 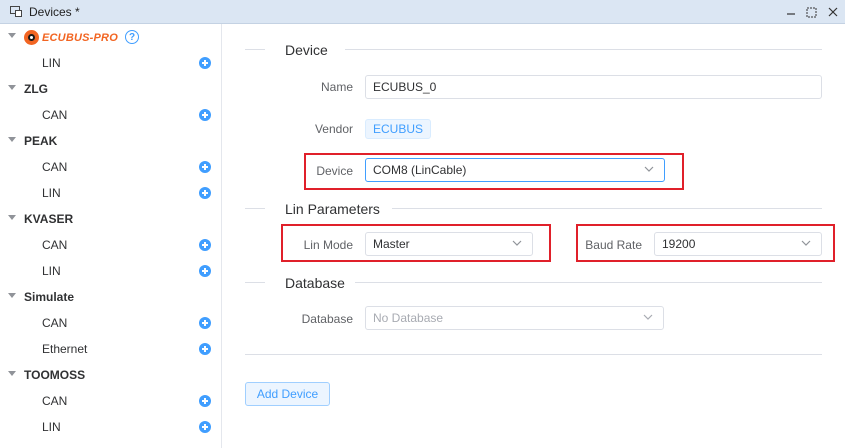 What do you see at coordinates (110, 323) in the screenshot?
I see `tree-item-simulate-can: CAN` at bounding box center [110, 323].